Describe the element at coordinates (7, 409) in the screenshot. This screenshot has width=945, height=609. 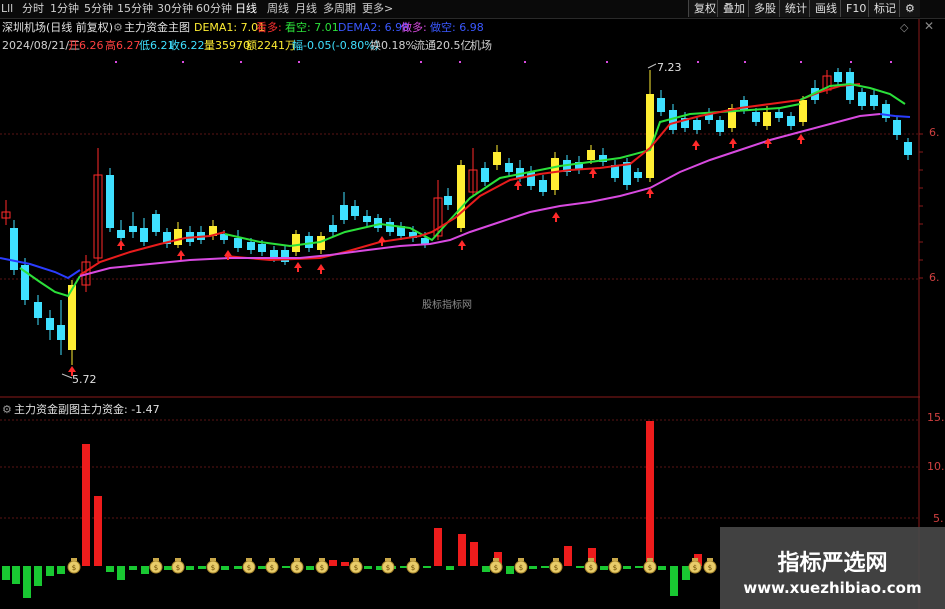
I see `sub-settings-icon: ⚙` at that location.